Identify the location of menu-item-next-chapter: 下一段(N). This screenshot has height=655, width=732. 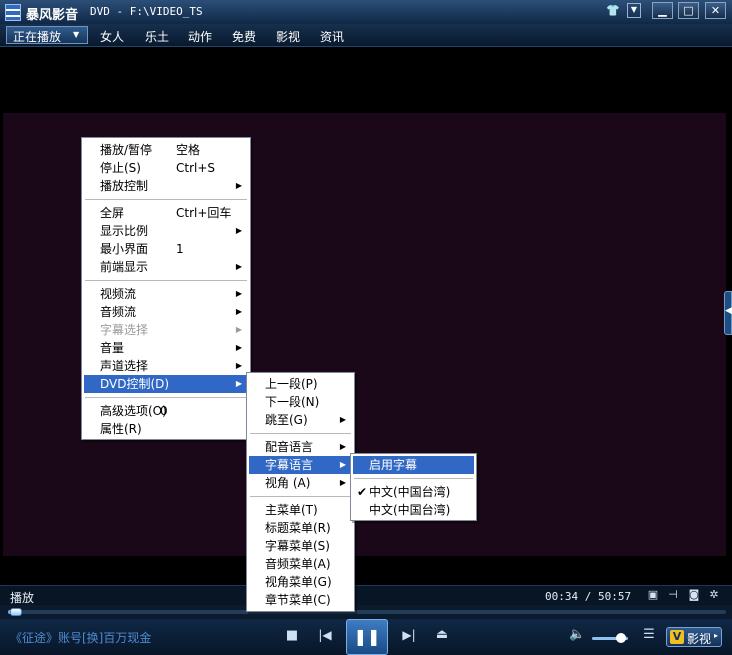
(300, 402).